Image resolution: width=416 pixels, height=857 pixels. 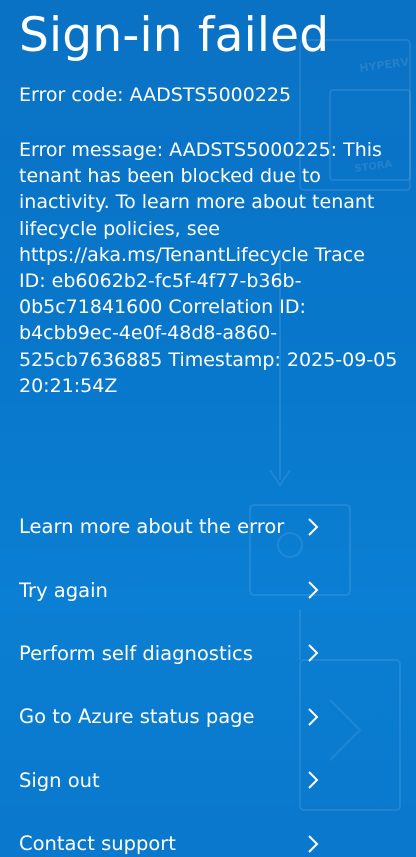 I want to click on azure-status-link: Go to Azure status page, so click(x=179, y=716).